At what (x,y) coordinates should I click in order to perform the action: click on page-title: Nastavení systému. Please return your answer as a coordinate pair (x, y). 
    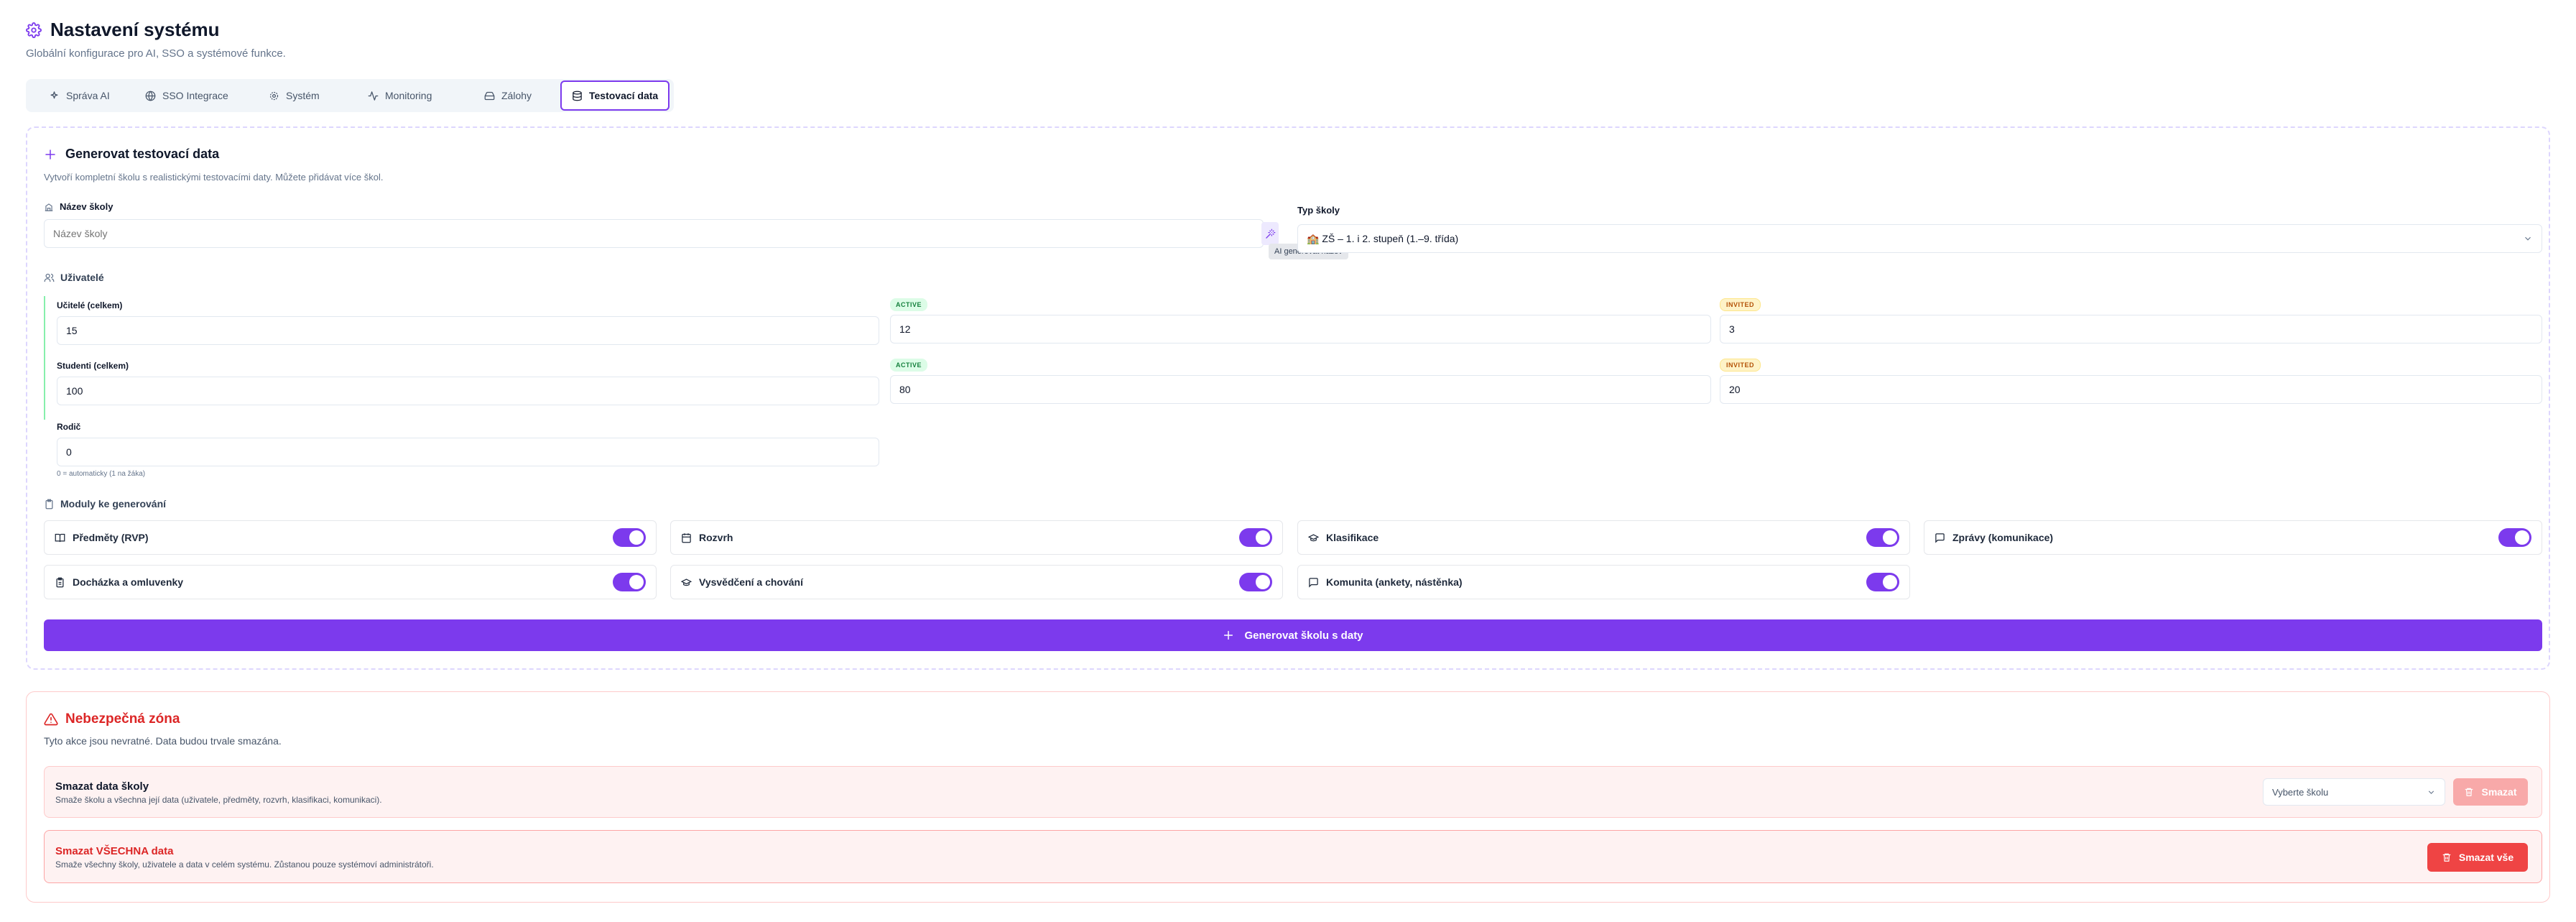
    Looking at the image, I should click on (135, 29).